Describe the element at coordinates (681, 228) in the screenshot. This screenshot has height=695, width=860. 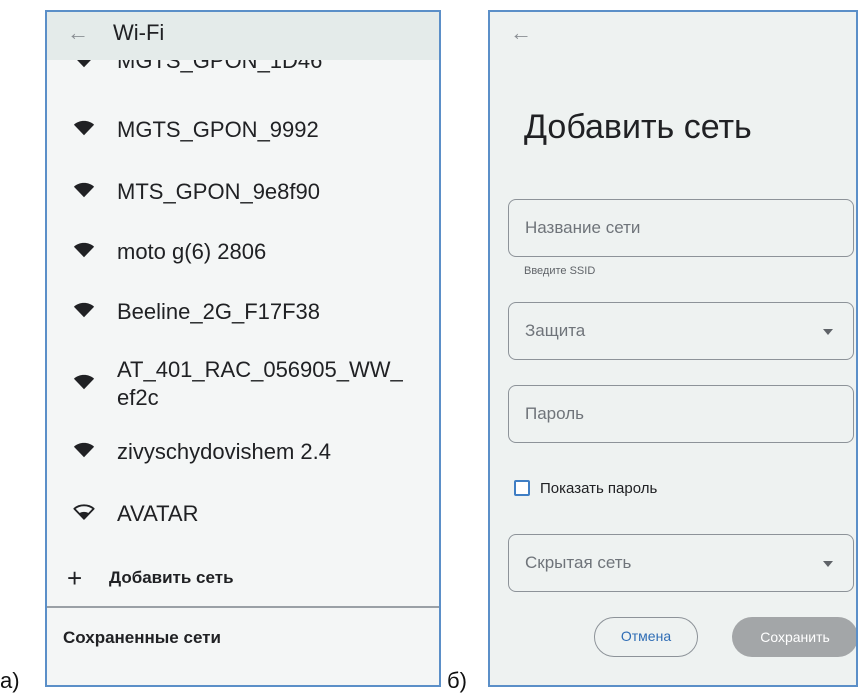
I see `ssid-input: Название сети` at that location.